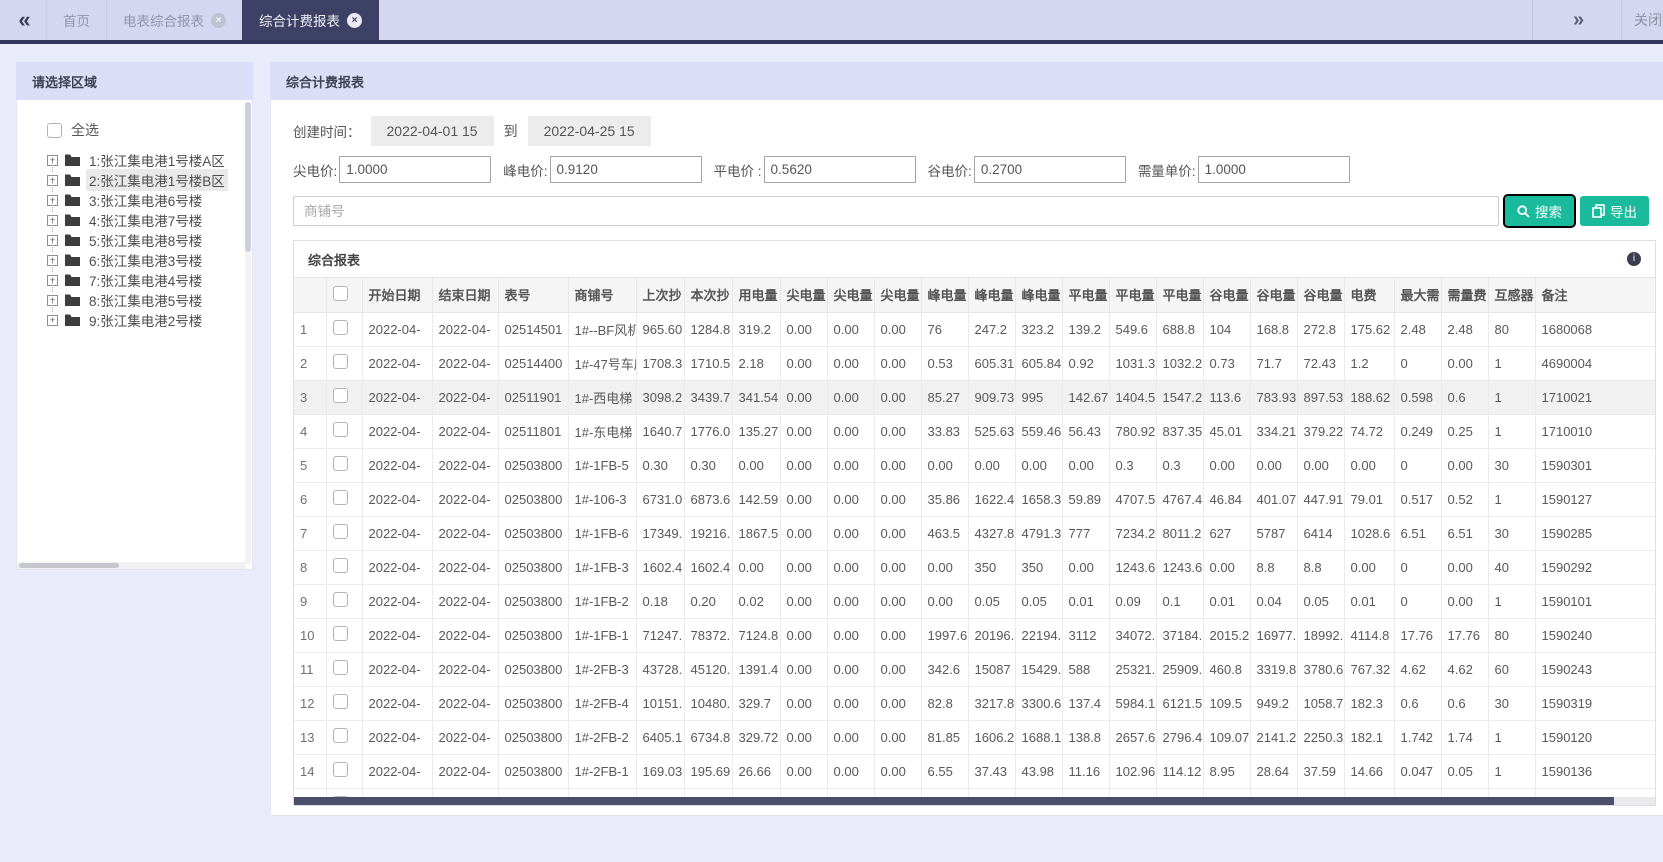  What do you see at coordinates (991, 635) in the screenshot?
I see `table-cell: 20196.` at bounding box center [991, 635].